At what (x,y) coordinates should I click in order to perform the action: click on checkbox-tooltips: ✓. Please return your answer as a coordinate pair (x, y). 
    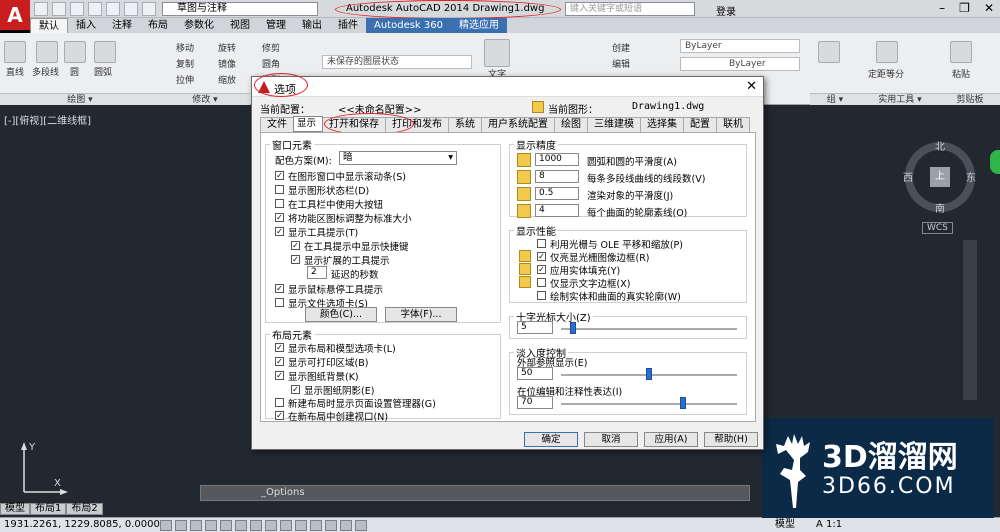
    Looking at the image, I should click on (279, 231).